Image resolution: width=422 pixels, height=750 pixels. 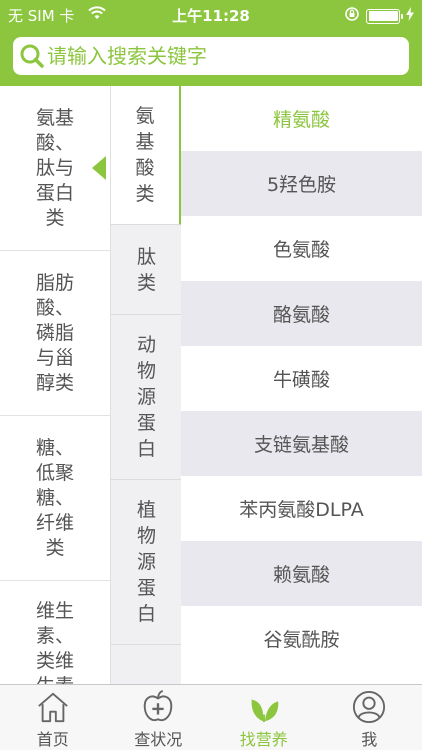 I want to click on selected-pointer-icon, so click(x=99, y=168).